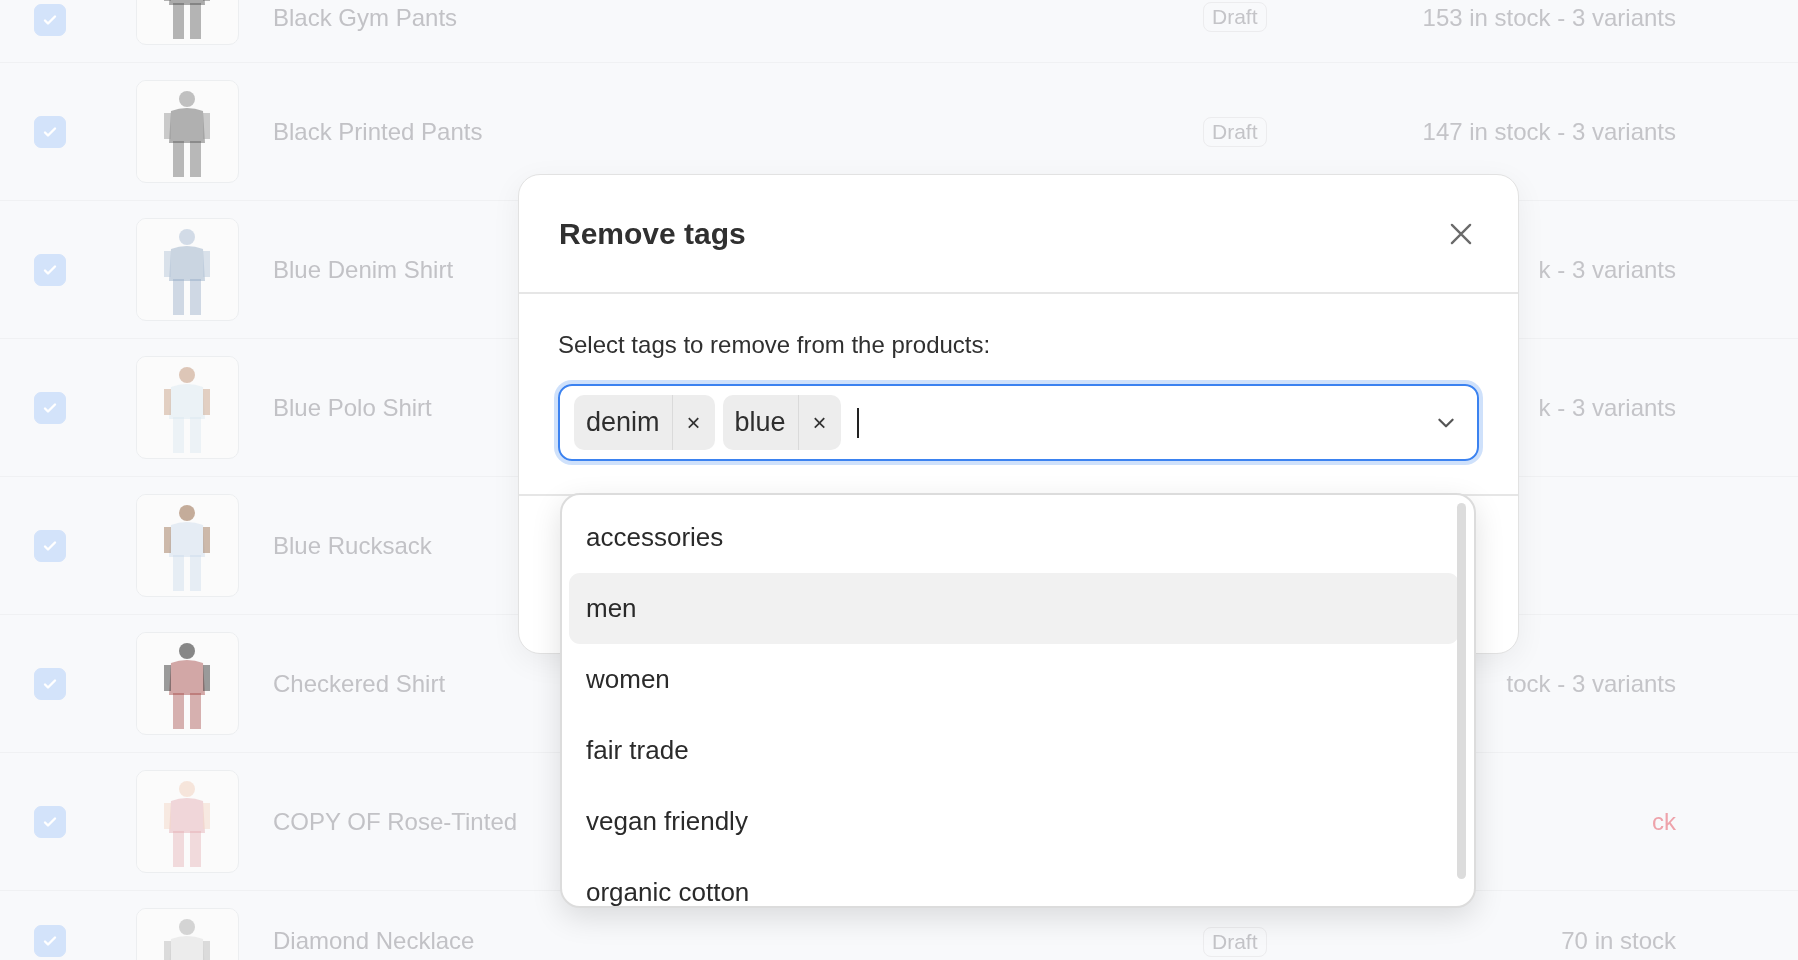  Describe the element at coordinates (775, 345) in the screenshot. I see `field-label: Select tags to remove from the products:` at that location.